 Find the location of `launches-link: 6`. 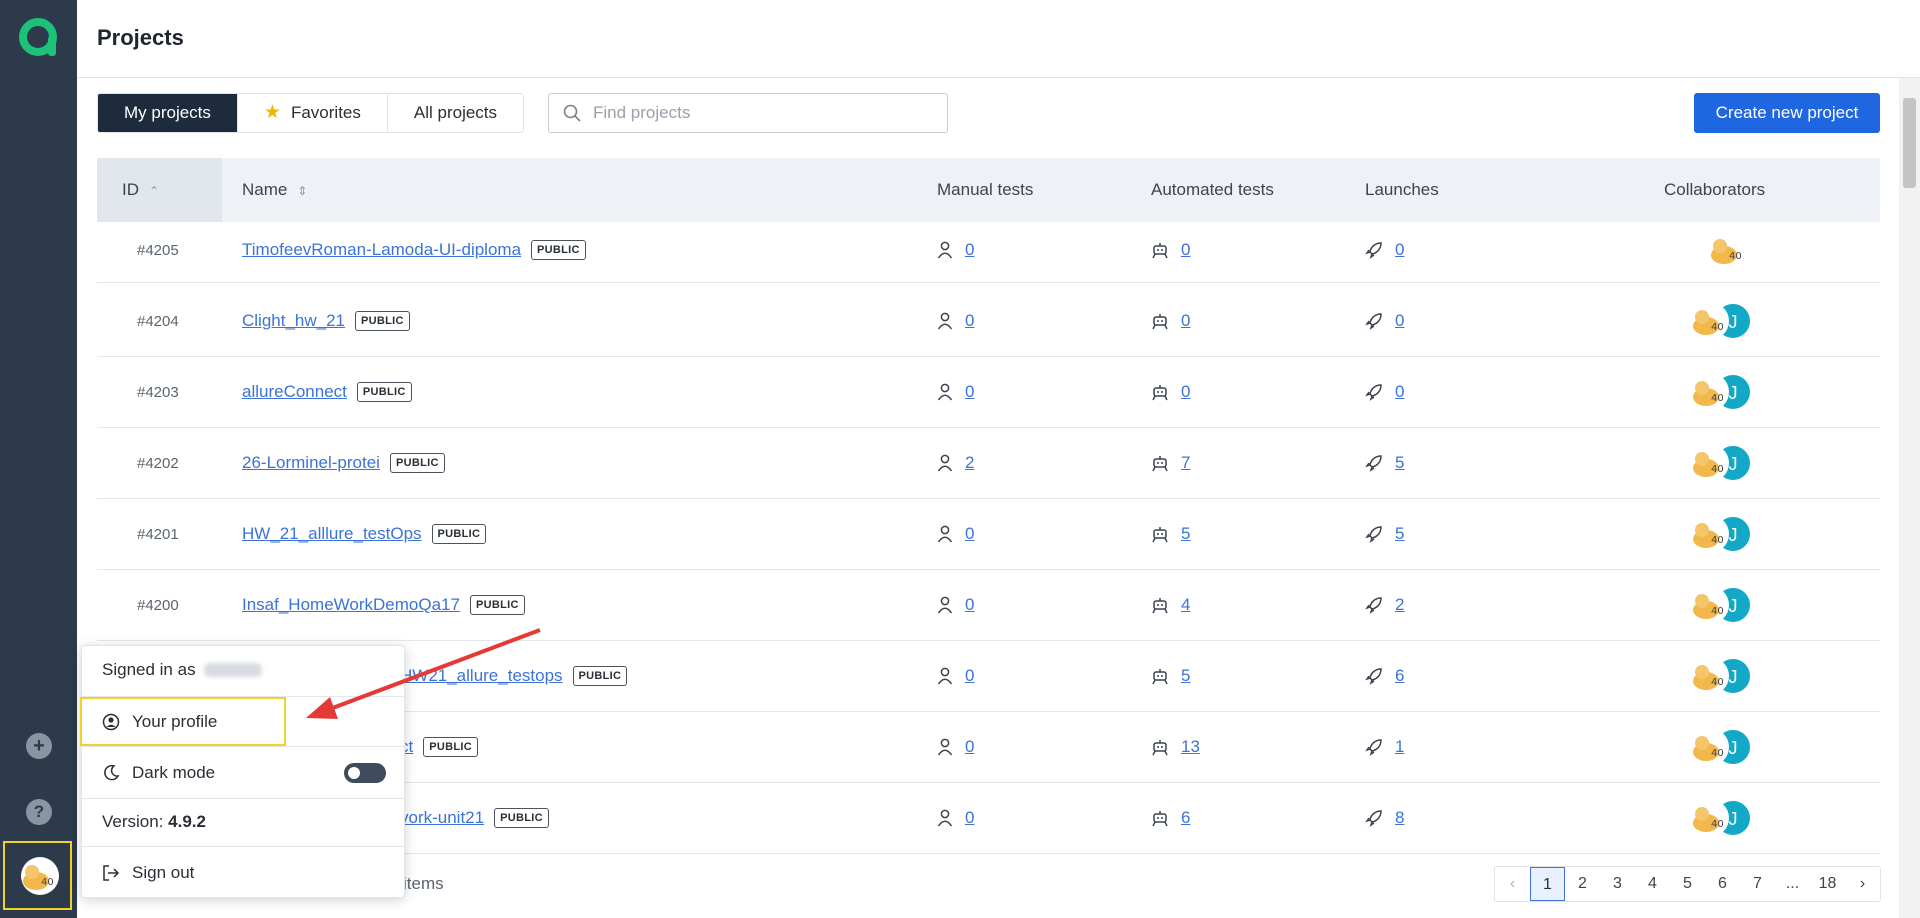

launches-link: 6 is located at coordinates (1399, 676).